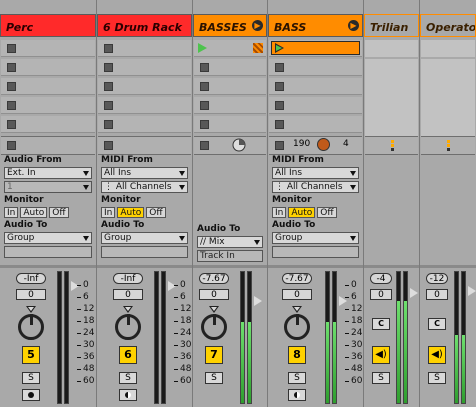 The width and height of the screenshot is (476, 407). I want to click on track-title-drum-rack: 6 Drum Rack, so click(144, 25).